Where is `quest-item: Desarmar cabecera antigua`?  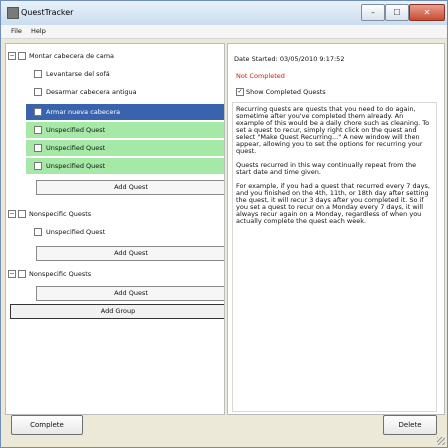
quest-item: Desarmar cabecera antigua is located at coordinates (125, 92).